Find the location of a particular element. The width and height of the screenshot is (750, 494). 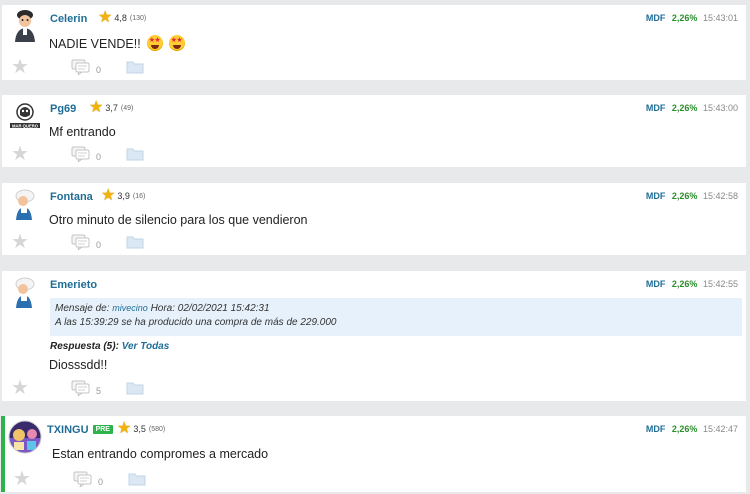

post-meta: MDF 2,26% 15:43:00 is located at coordinates (692, 108).